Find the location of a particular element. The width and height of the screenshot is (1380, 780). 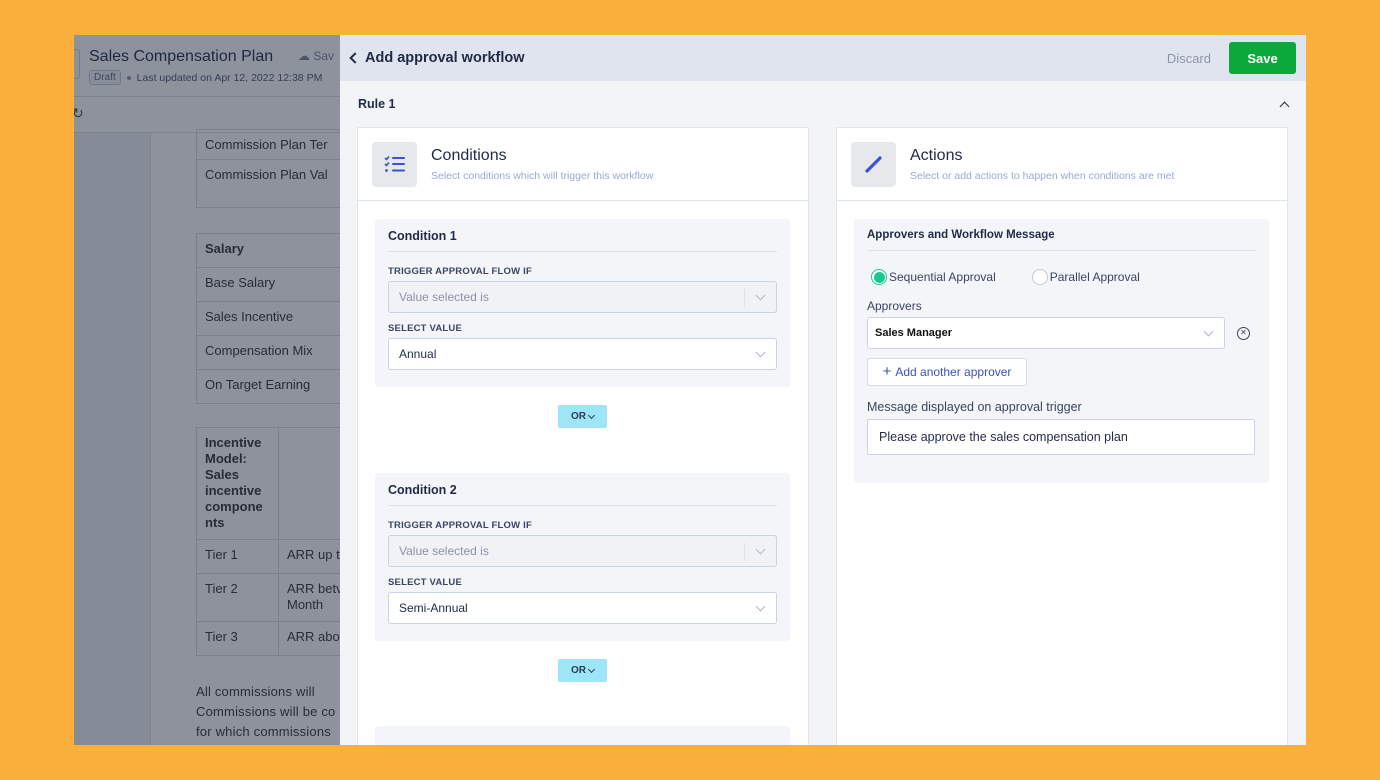

approver-select: Sales Manager is located at coordinates (1046, 333).